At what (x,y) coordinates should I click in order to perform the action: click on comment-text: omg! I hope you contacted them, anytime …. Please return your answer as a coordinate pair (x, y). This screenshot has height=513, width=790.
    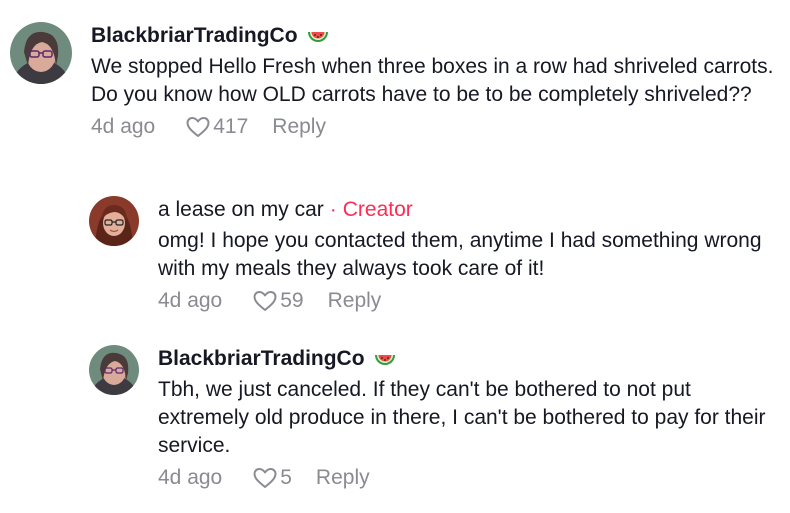
    Looking at the image, I should click on (460, 254).